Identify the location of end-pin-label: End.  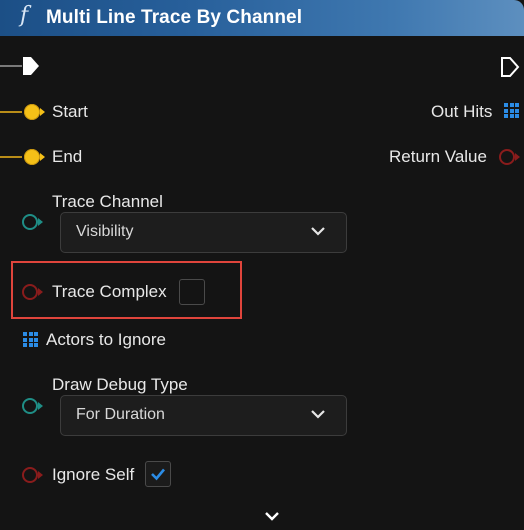
(67, 156).